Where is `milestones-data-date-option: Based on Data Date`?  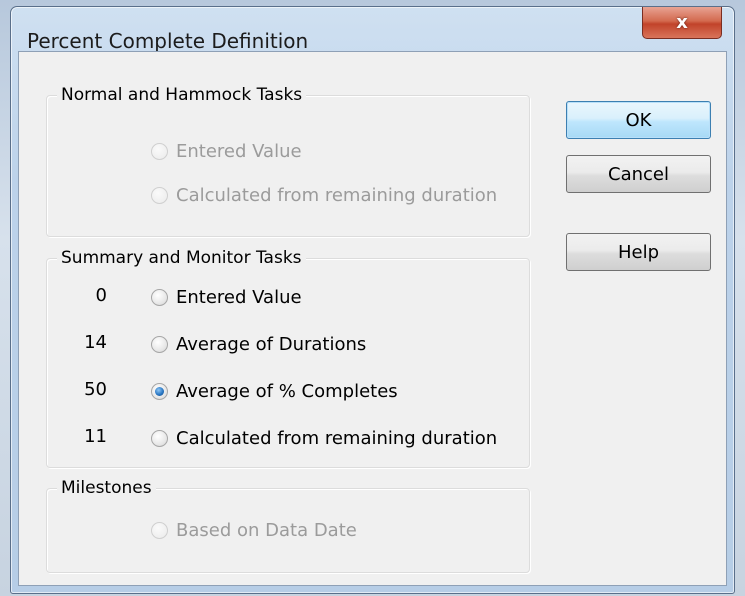
milestones-data-date-option: Based on Data Date is located at coordinates (254, 530).